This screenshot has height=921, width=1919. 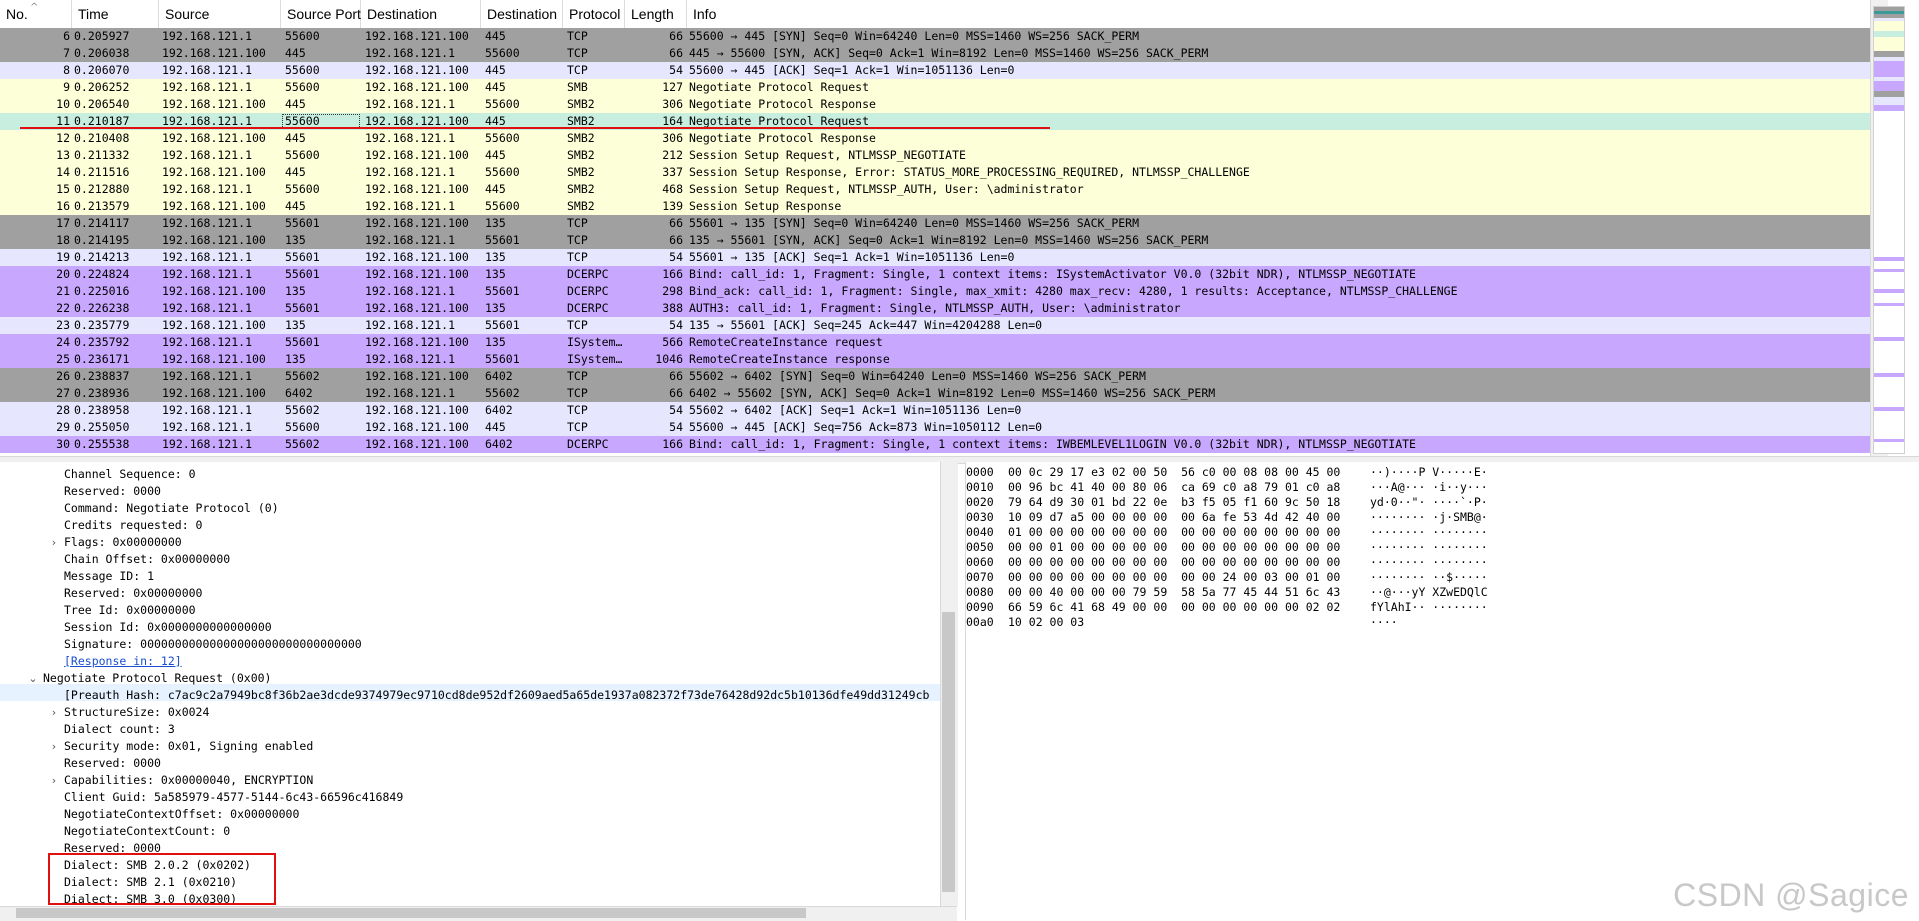 What do you see at coordinates (168, 627) in the screenshot?
I see `detail-line: Session Id: 0x0000000000000000` at bounding box center [168, 627].